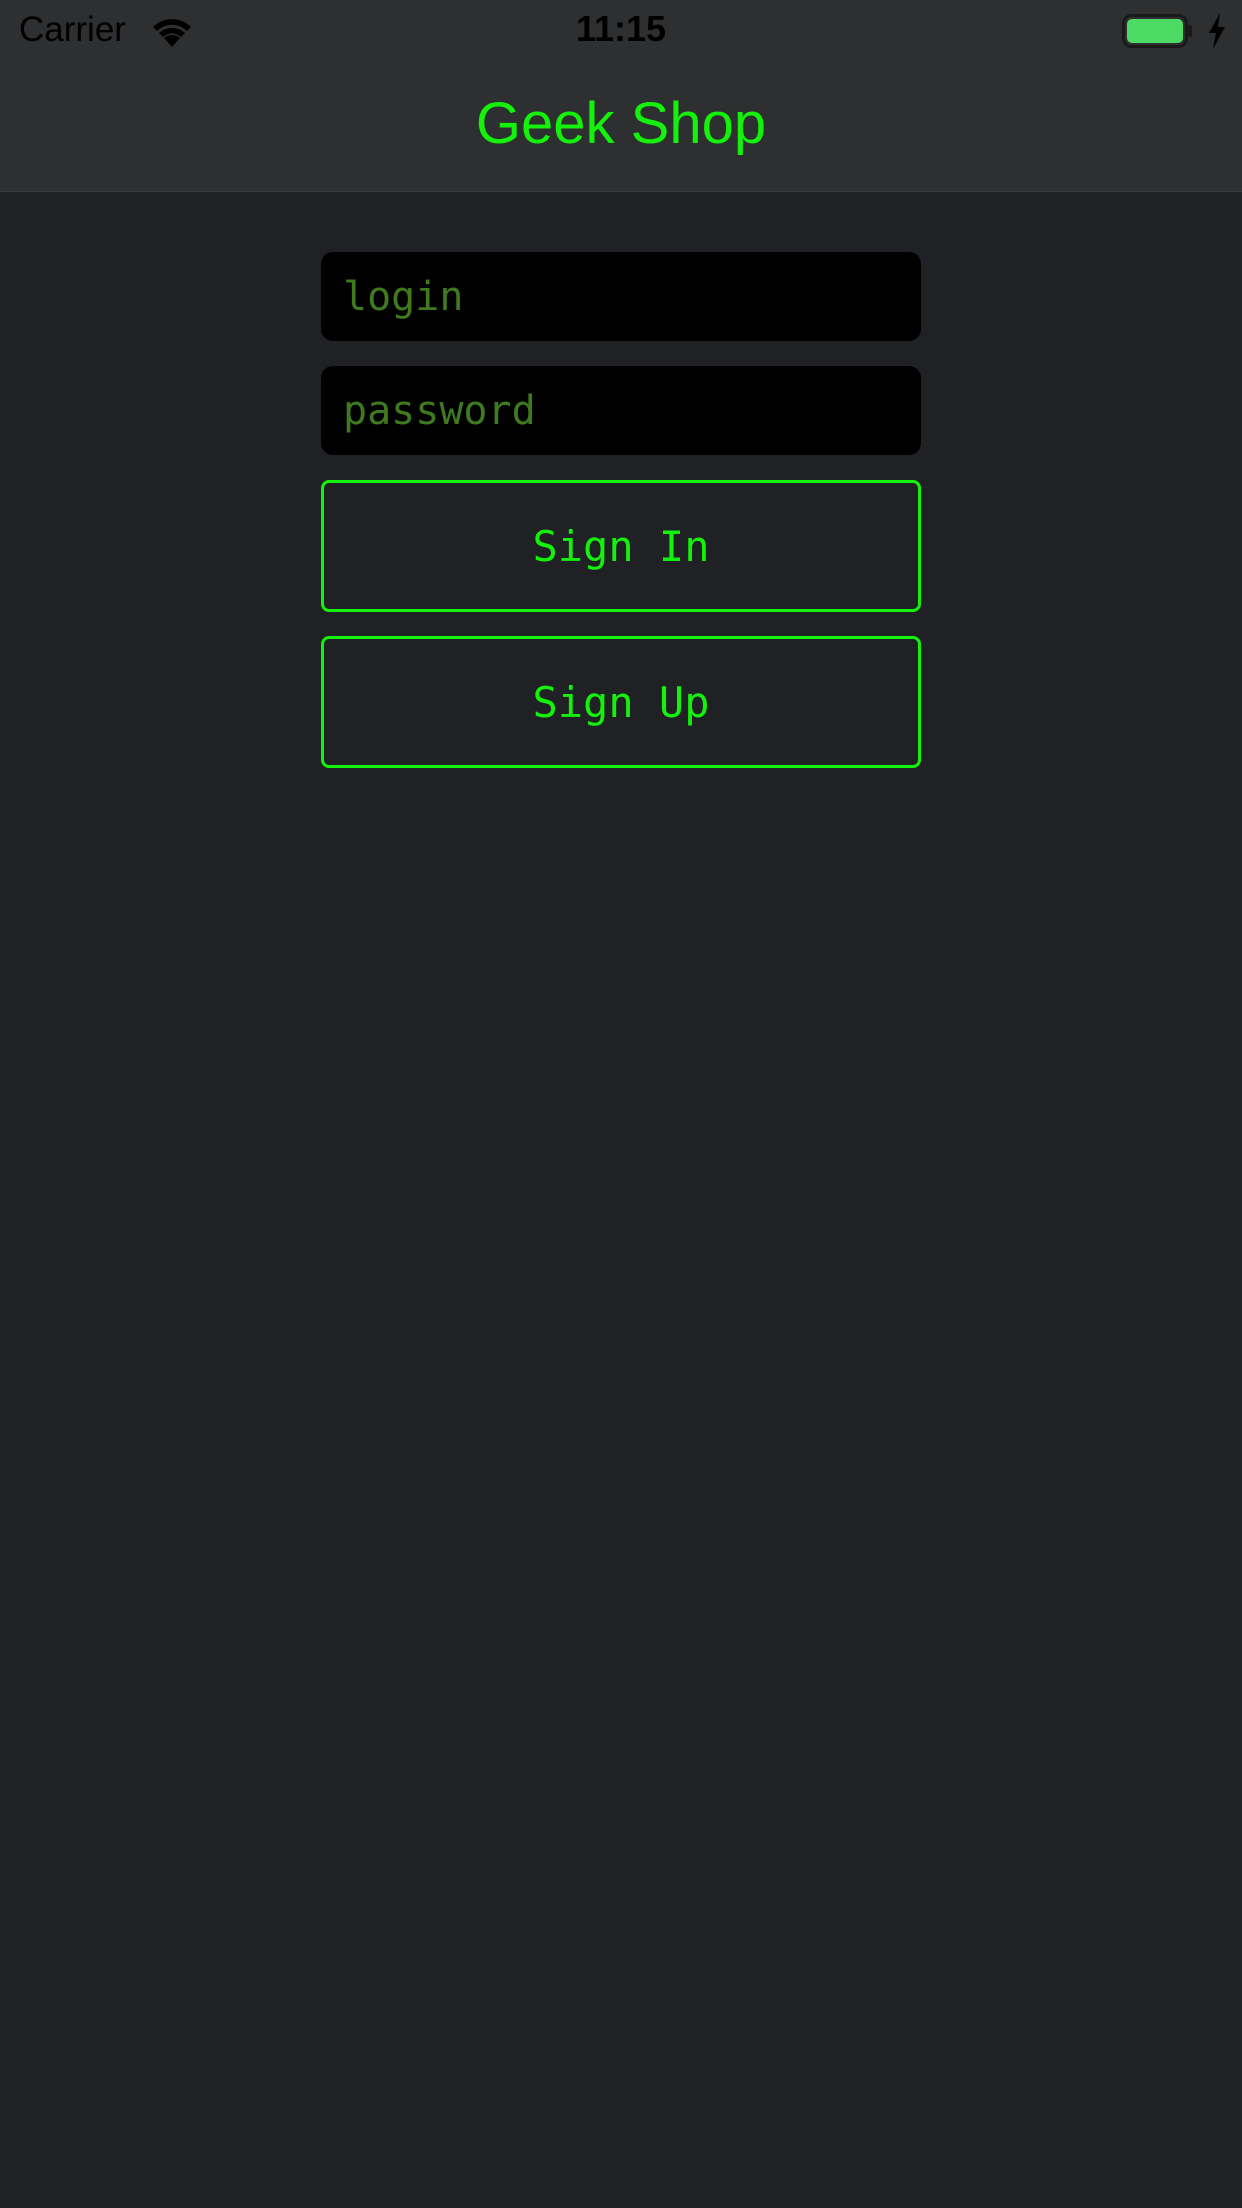 The height and width of the screenshot is (2208, 1242). I want to click on status-time: 11:15, so click(621, 28).